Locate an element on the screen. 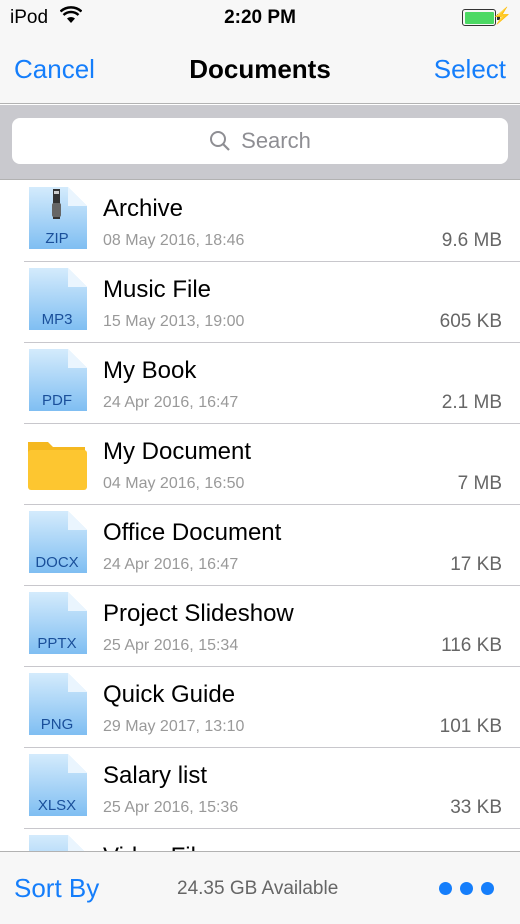 The image size is (520, 924). svg-text: MP3 is located at coordinates (57, 319).